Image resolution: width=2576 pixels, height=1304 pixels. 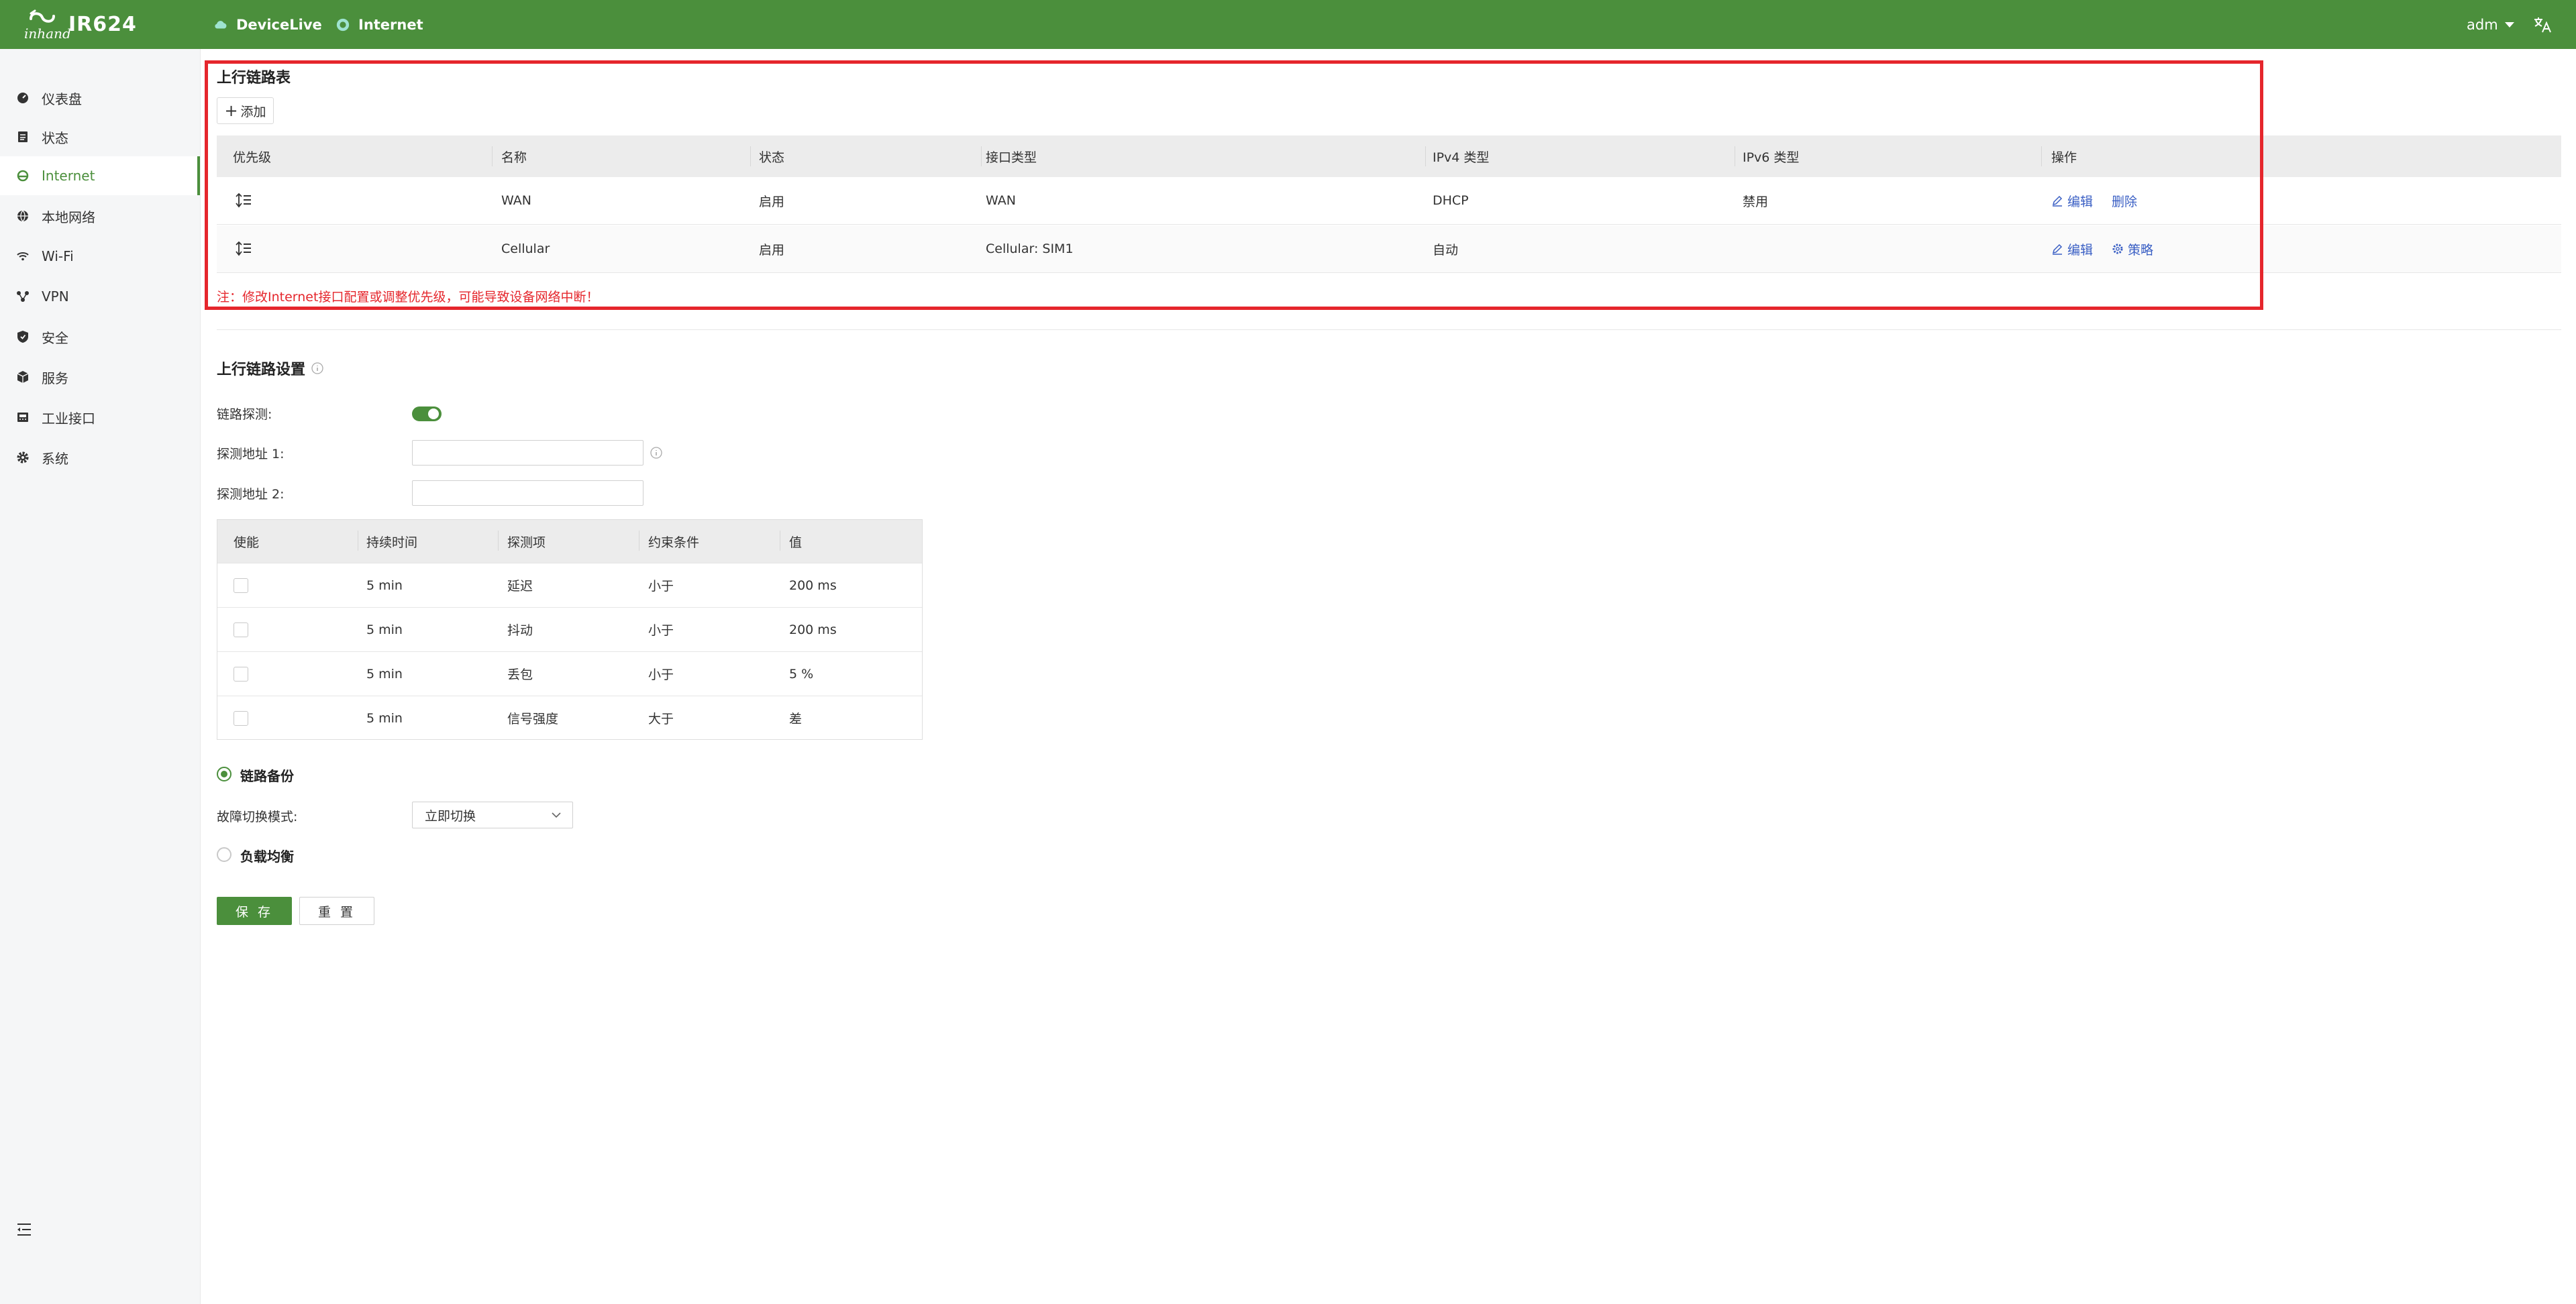 I want to click on shield-icon, so click(x=22, y=337).